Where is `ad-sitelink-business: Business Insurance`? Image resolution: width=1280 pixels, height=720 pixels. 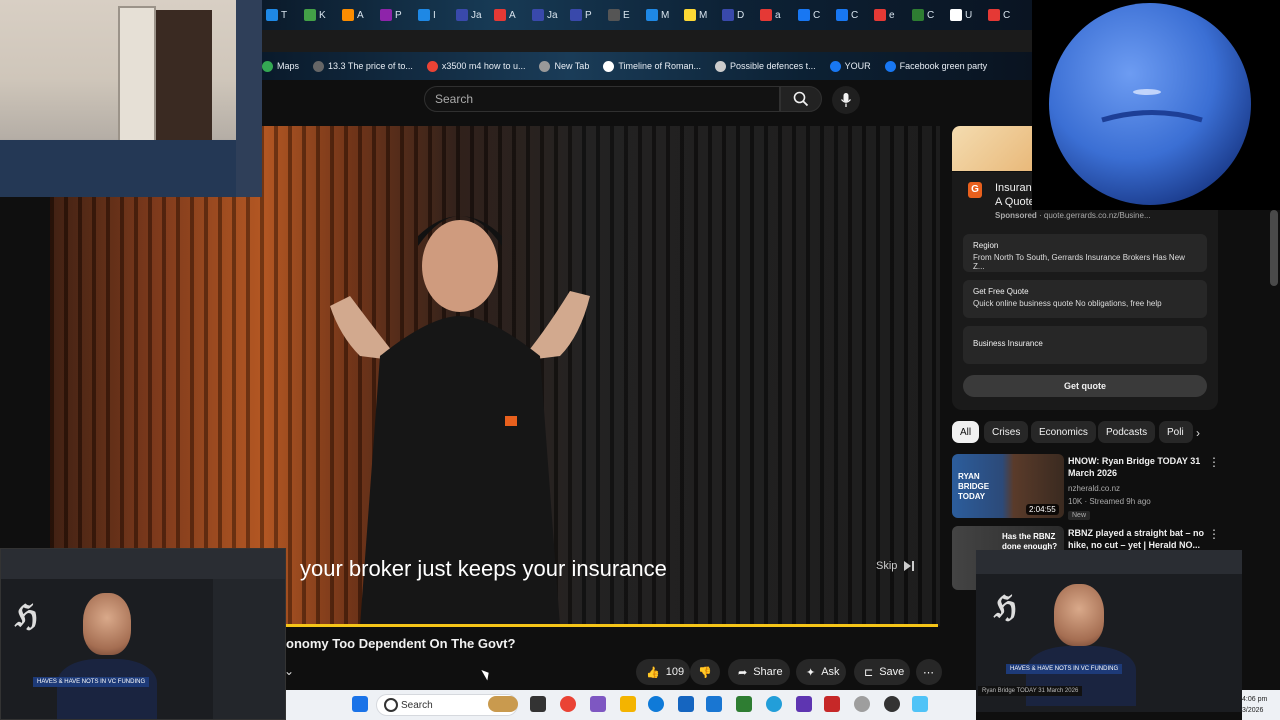 ad-sitelink-business: Business Insurance is located at coordinates (1085, 345).